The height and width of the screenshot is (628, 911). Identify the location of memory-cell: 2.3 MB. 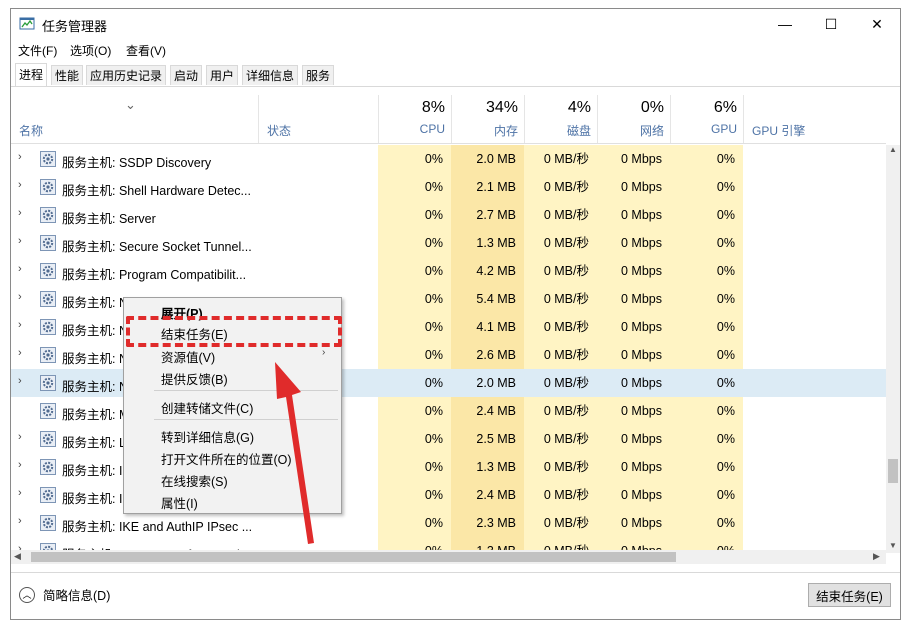
(487, 523).